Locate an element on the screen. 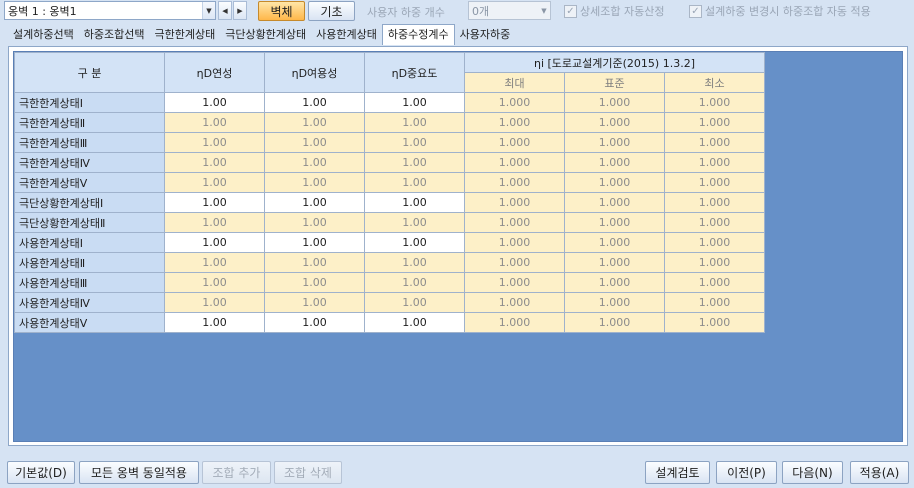 The image size is (914, 488). header-max: 최대 is located at coordinates (514, 82).